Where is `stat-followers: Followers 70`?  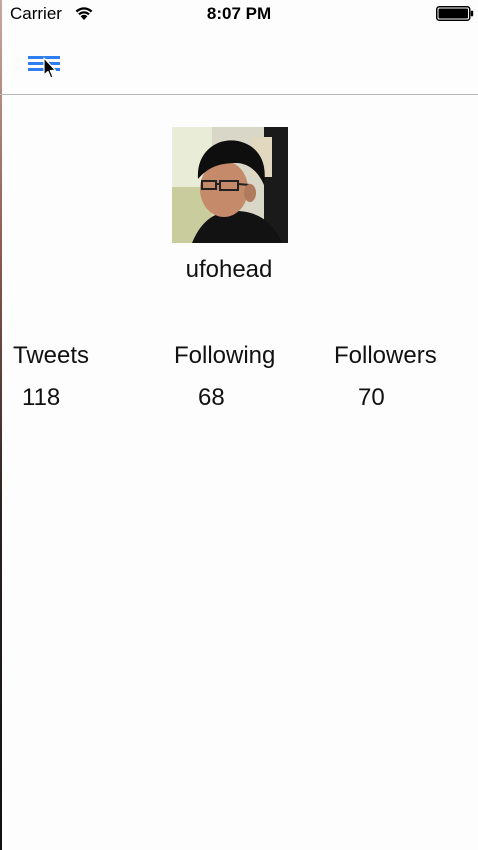 stat-followers: Followers 70 is located at coordinates (385, 377).